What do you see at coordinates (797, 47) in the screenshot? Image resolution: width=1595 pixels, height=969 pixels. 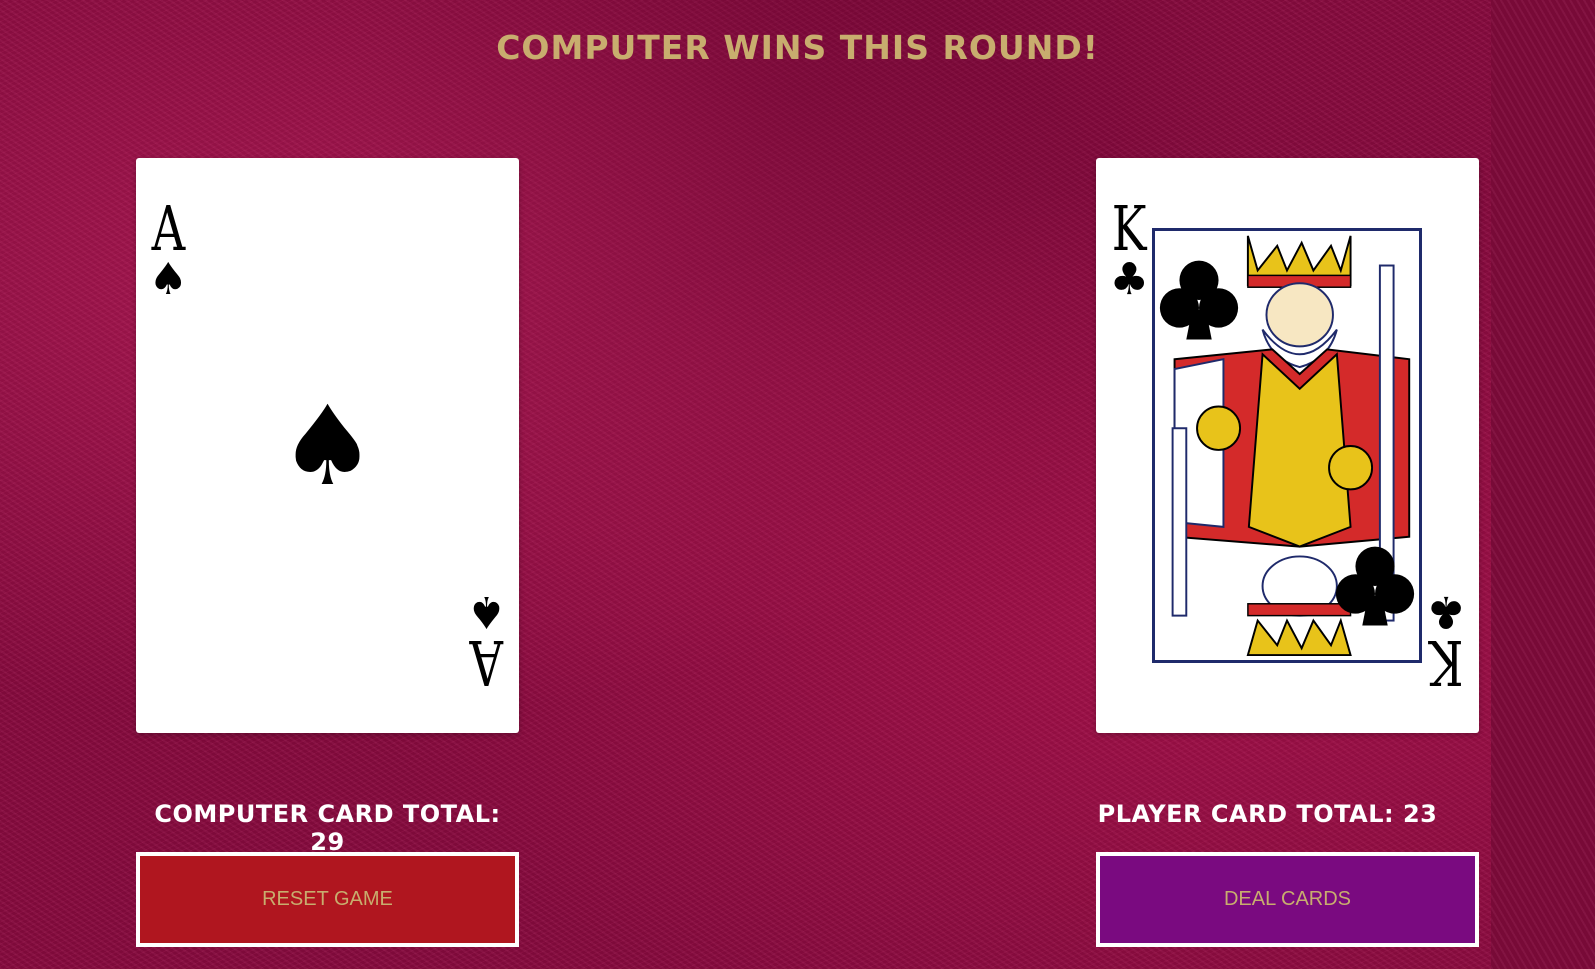 I see `round-status-title: Computer wins this round!` at bounding box center [797, 47].